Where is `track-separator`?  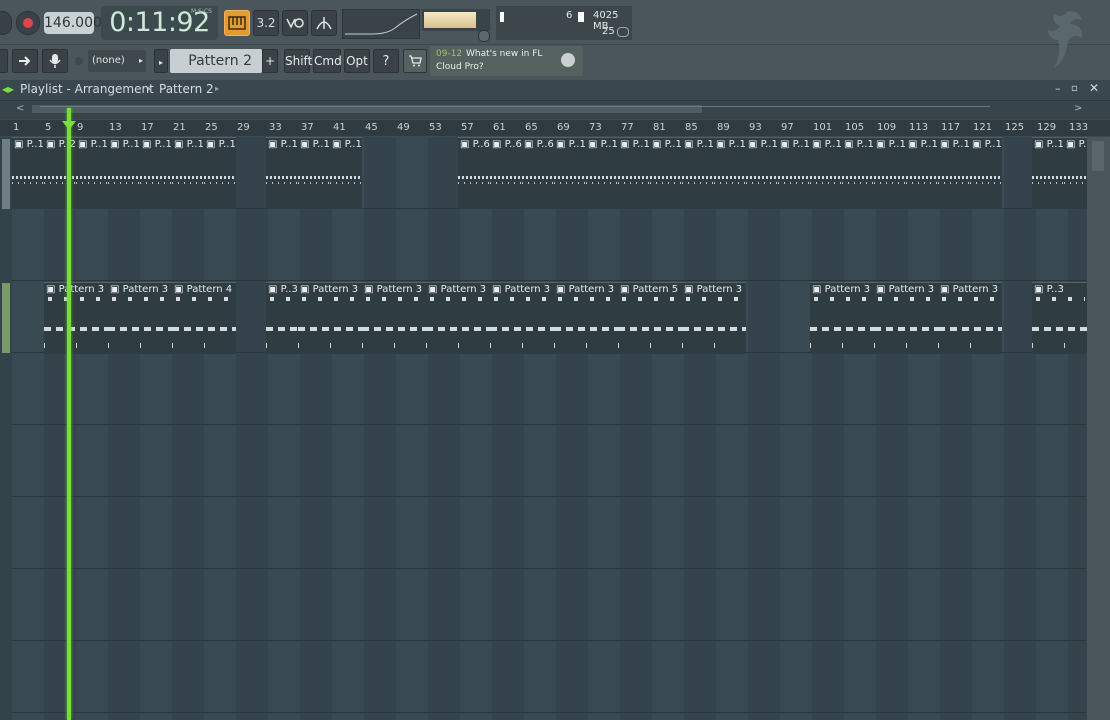 track-separator is located at coordinates (549, 424).